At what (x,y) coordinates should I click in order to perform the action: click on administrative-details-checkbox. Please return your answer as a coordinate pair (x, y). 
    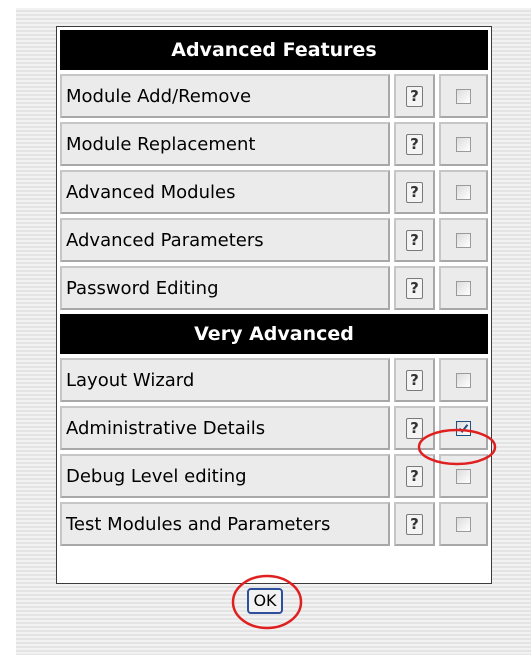
    Looking at the image, I should click on (463, 428).